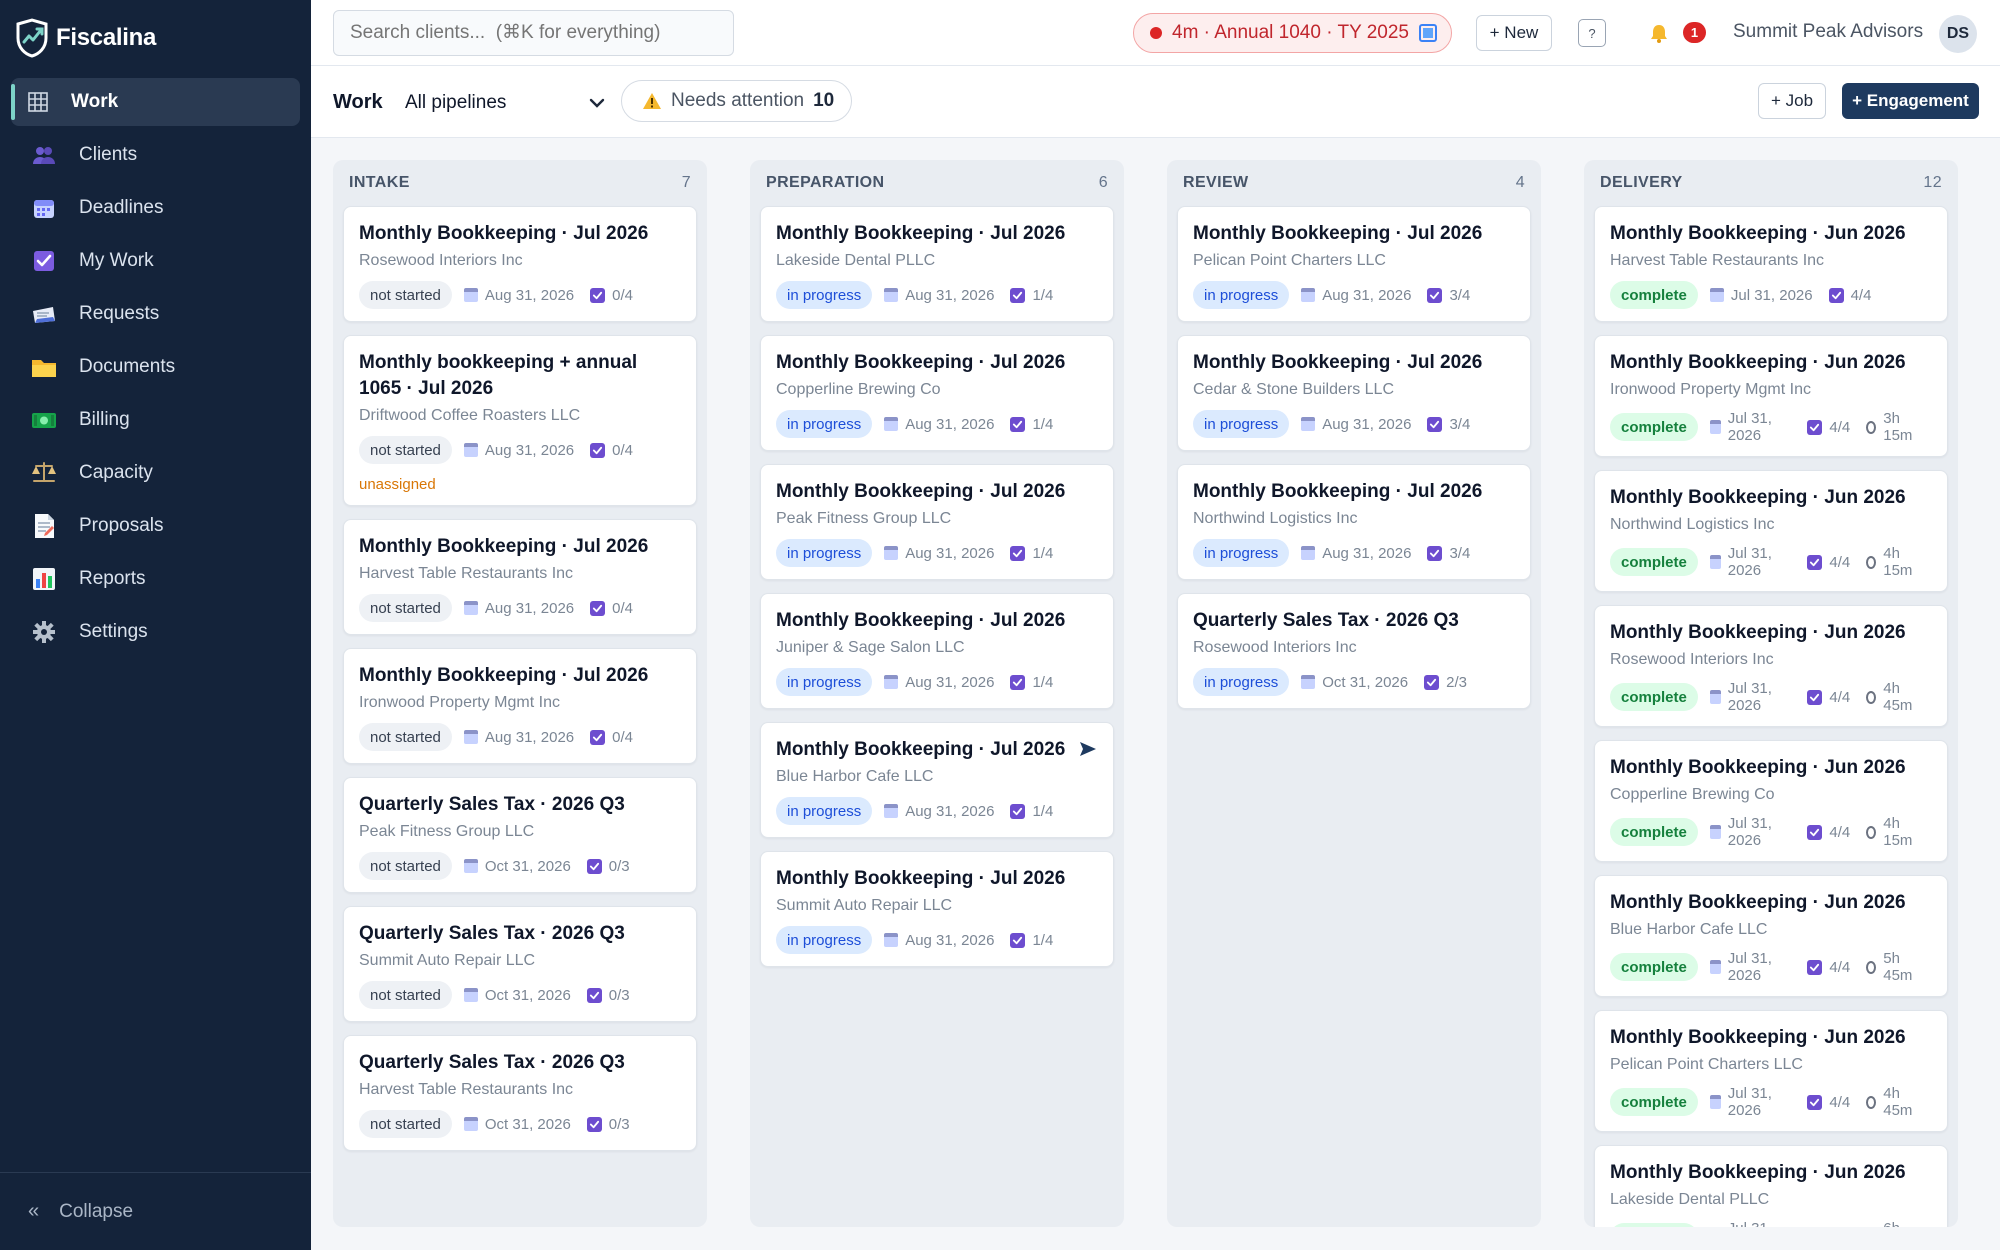  I want to click on sidebar-item-reports: Reports, so click(155, 579).